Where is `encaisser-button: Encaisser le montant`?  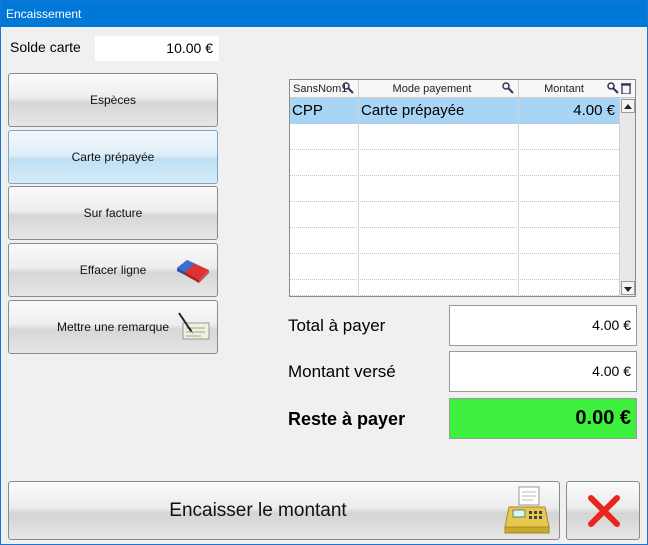 encaisser-button: Encaisser le montant is located at coordinates (284, 510).